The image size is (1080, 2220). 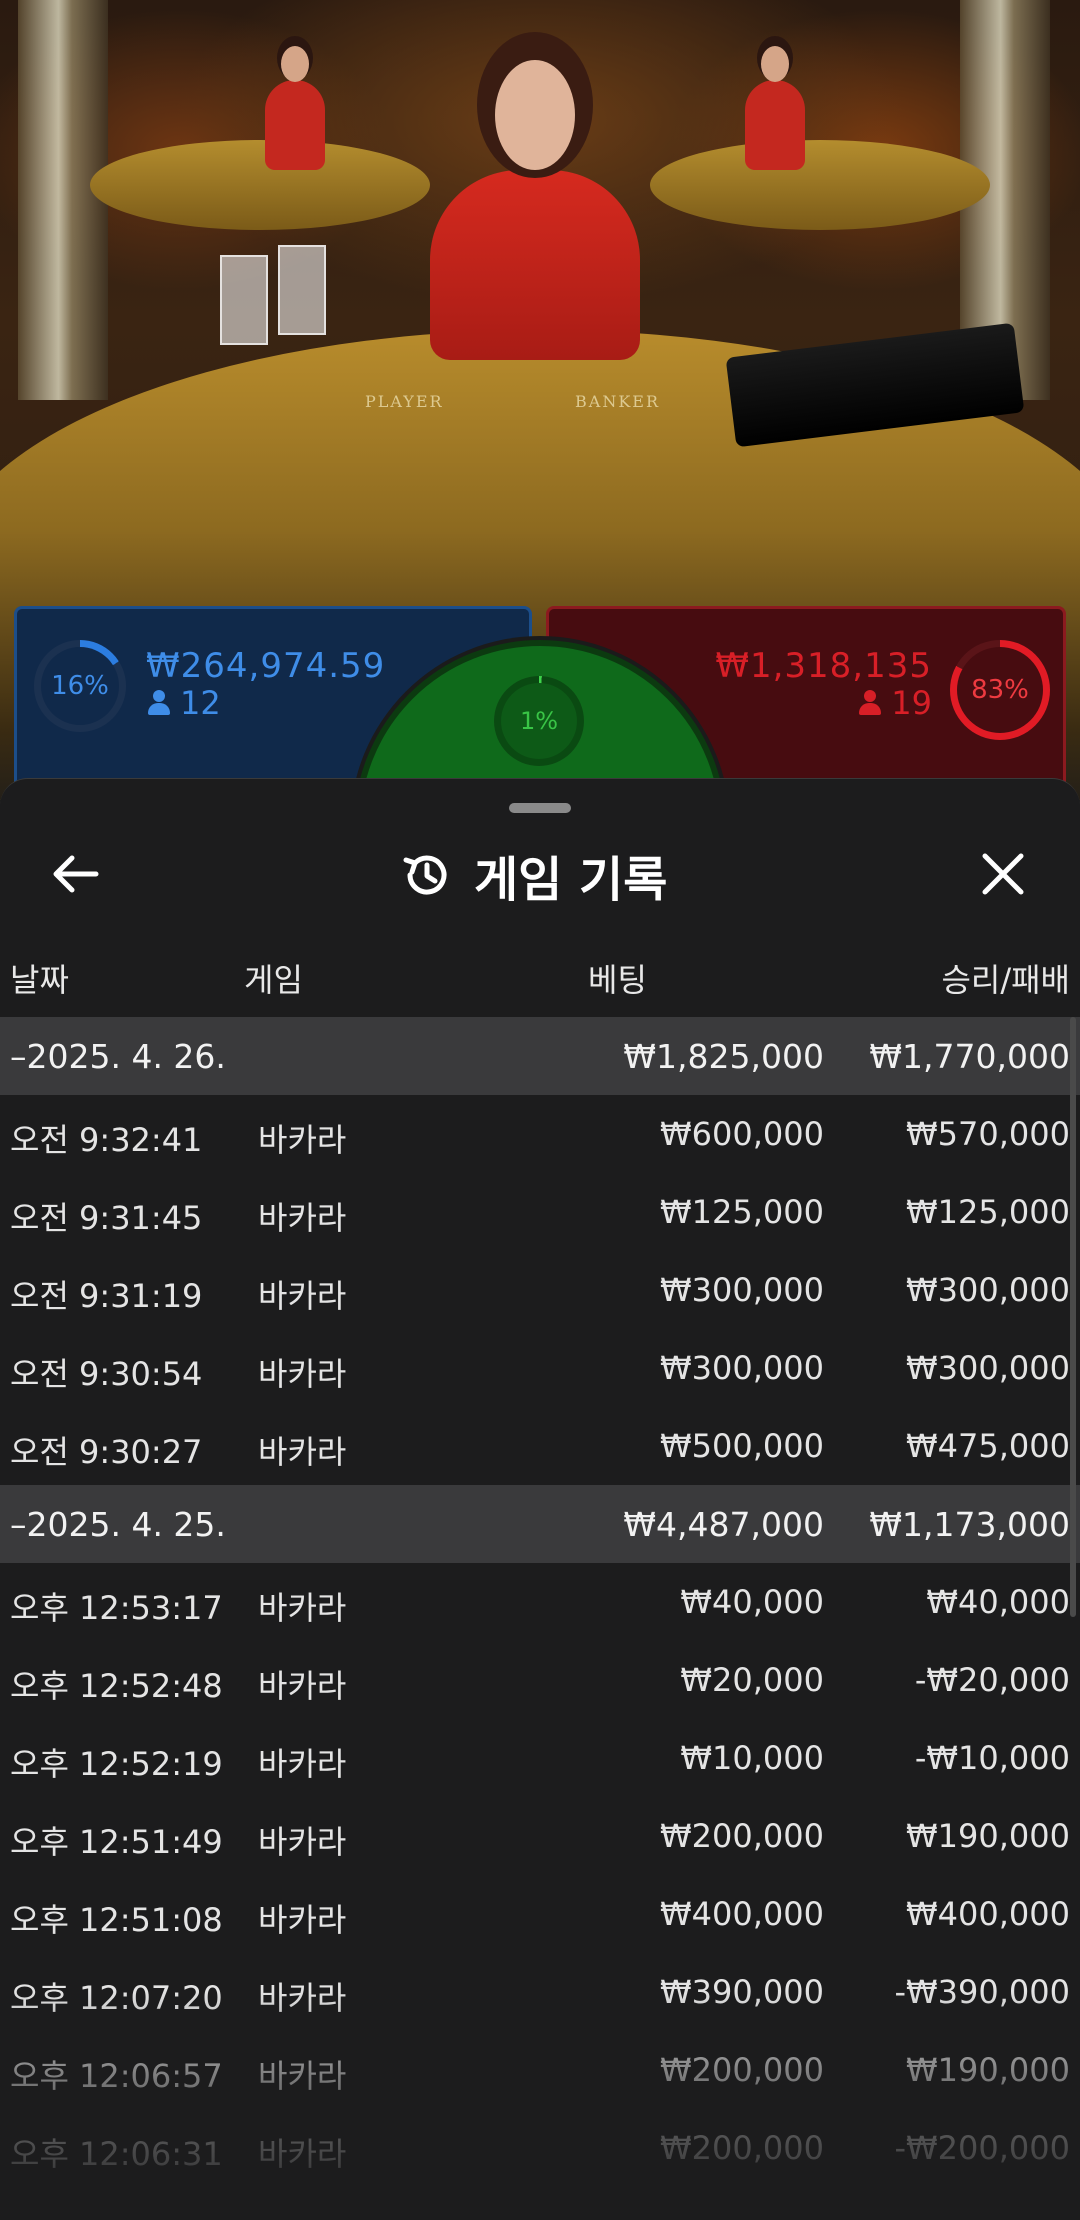 I want to click on banker-percent-ring: 83%, so click(x=1000, y=690).